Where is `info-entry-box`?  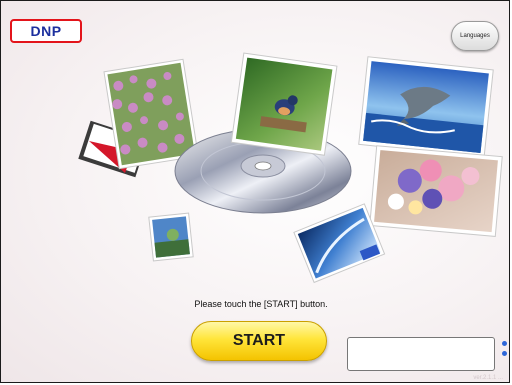
info-entry-box is located at coordinates (421, 354).